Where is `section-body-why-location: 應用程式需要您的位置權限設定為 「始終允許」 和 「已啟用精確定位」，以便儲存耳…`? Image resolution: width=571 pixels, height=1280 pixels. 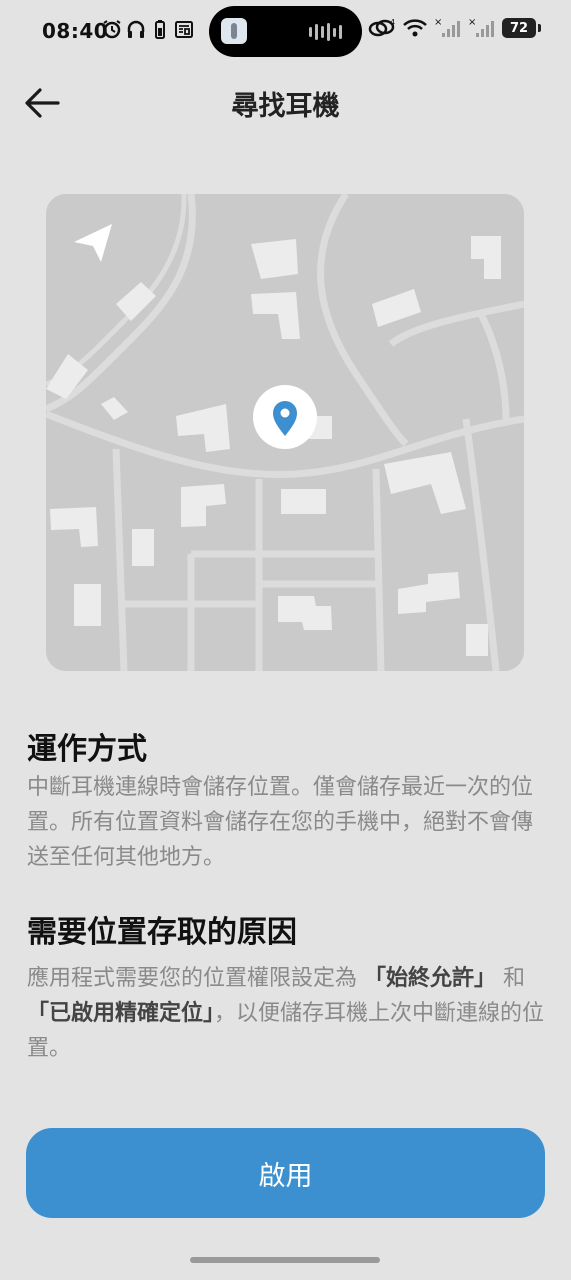 section-body-why-location: 應用程式需要您的位置權限設定為 「始終允許」 和 「已啟用精確定位」，以便儲存耳… is located at coordinates (287, 1013).